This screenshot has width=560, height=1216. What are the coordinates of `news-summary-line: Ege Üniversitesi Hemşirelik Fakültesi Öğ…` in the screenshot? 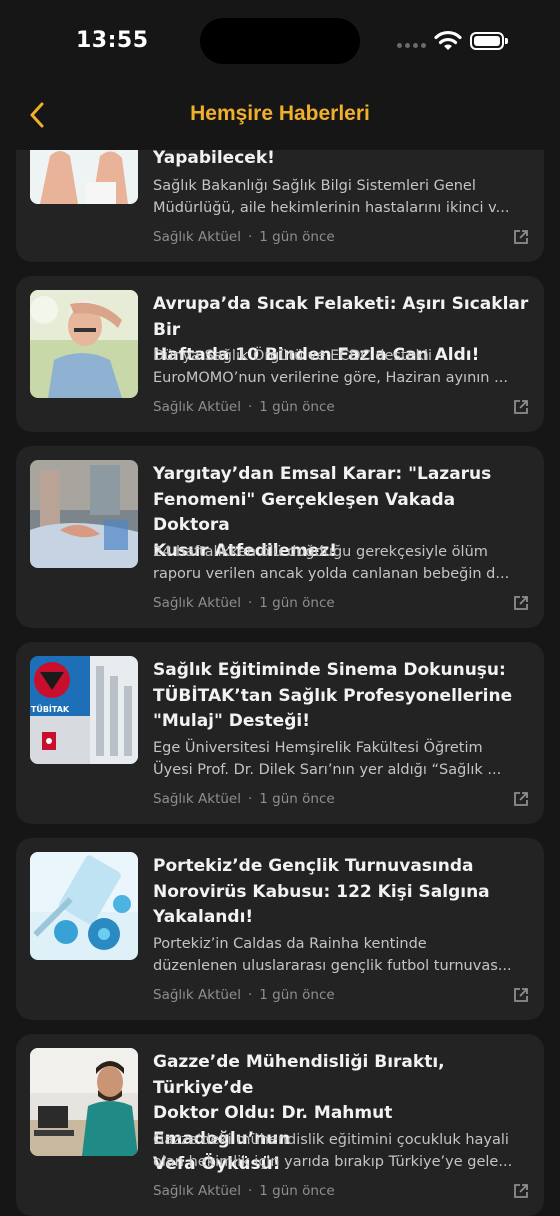 It's located at (318, 748).